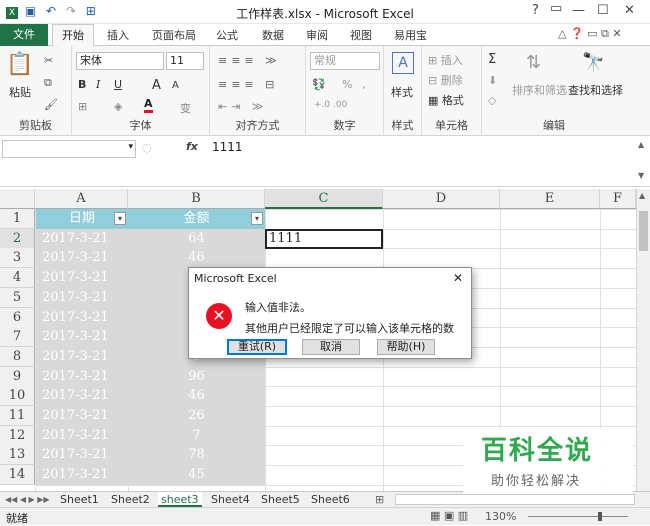 Image resolution: width=650 pixels, height=526 pixels. Describe the element at coordinates (492, 59) in the screenshot. I see `autosum-button: Σ` at that location.